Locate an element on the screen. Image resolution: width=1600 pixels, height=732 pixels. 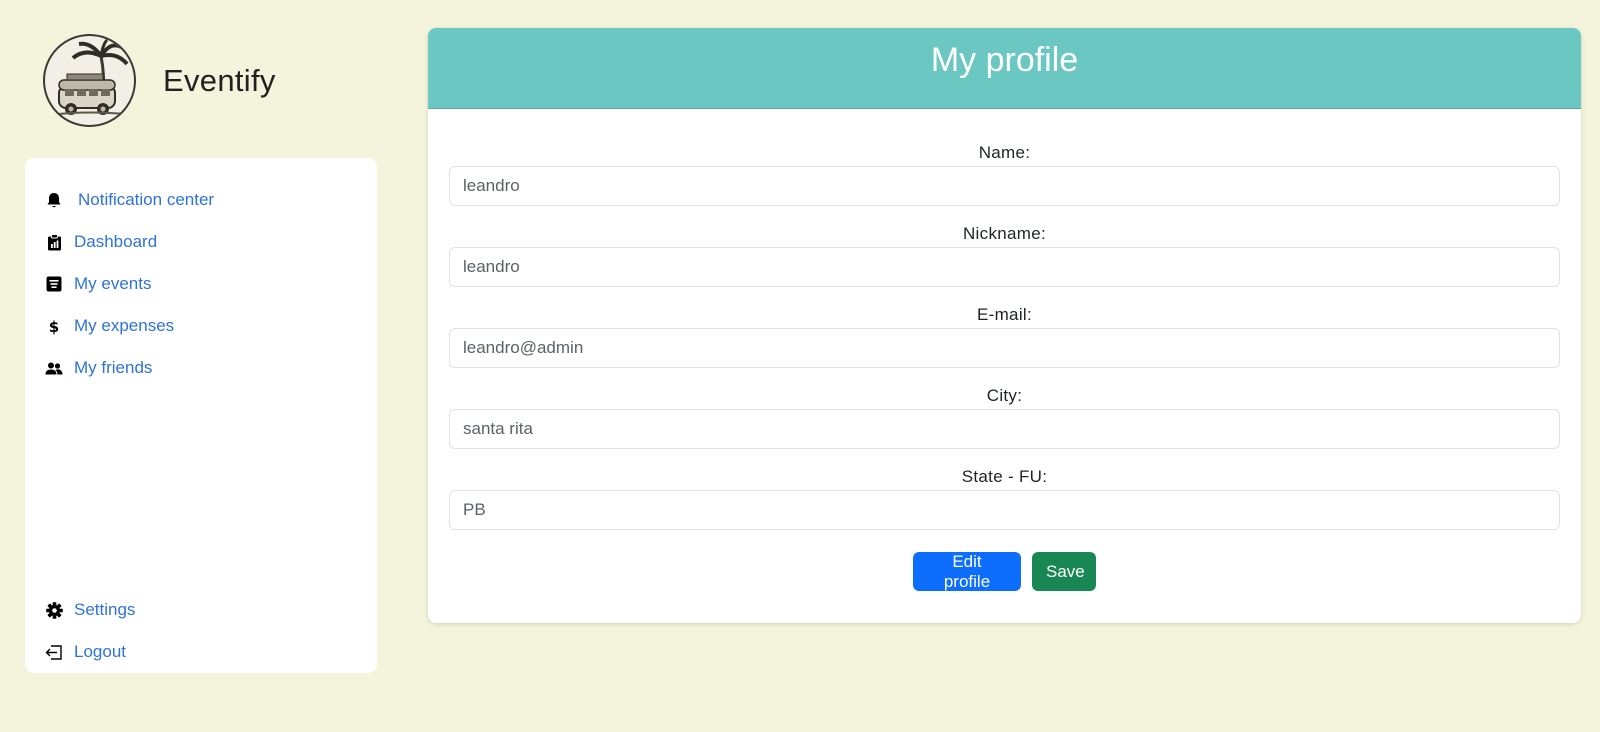
bell-icon is located at coordinates (54, 200).